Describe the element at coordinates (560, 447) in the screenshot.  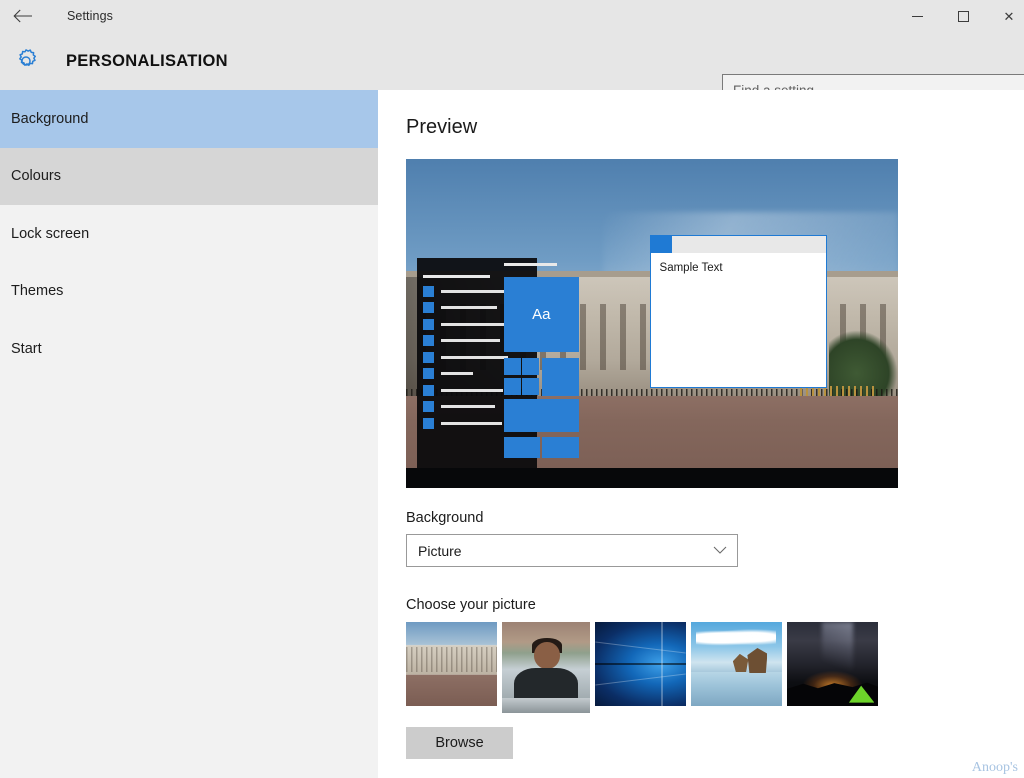
I see `start-tile-small-right` at that location.